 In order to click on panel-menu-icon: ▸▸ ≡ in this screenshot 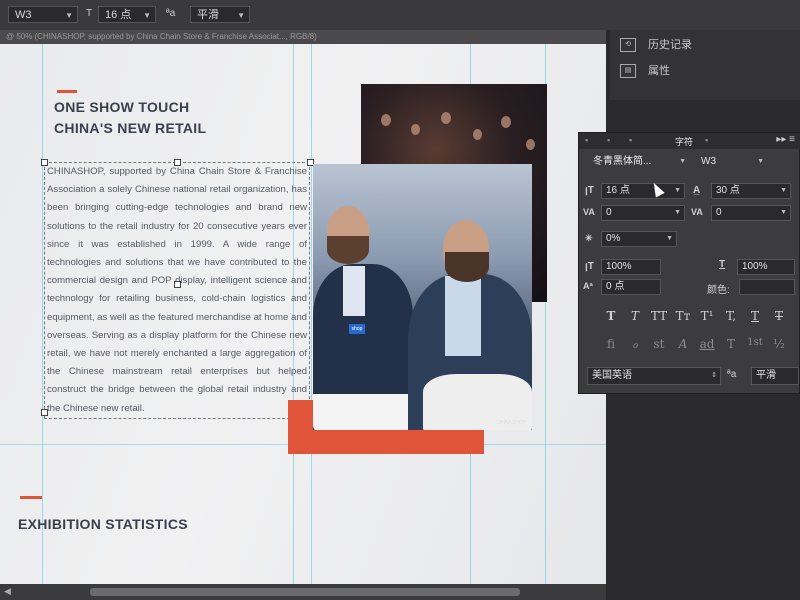, I will do `click(785, 139)`.